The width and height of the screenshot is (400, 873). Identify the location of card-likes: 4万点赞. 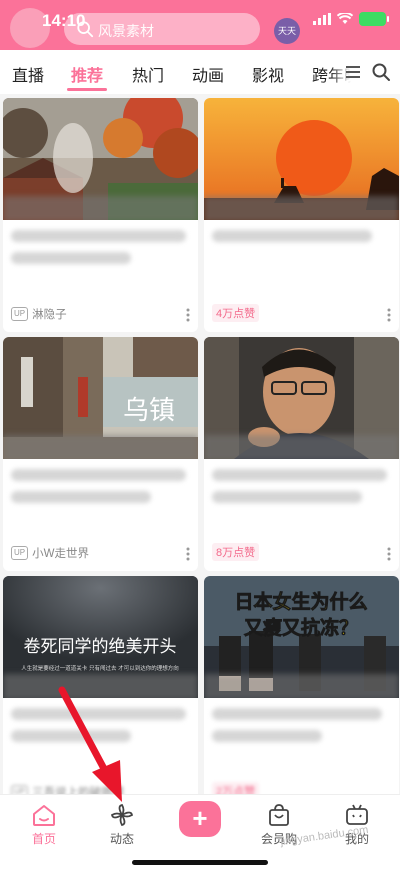
(236, 313).